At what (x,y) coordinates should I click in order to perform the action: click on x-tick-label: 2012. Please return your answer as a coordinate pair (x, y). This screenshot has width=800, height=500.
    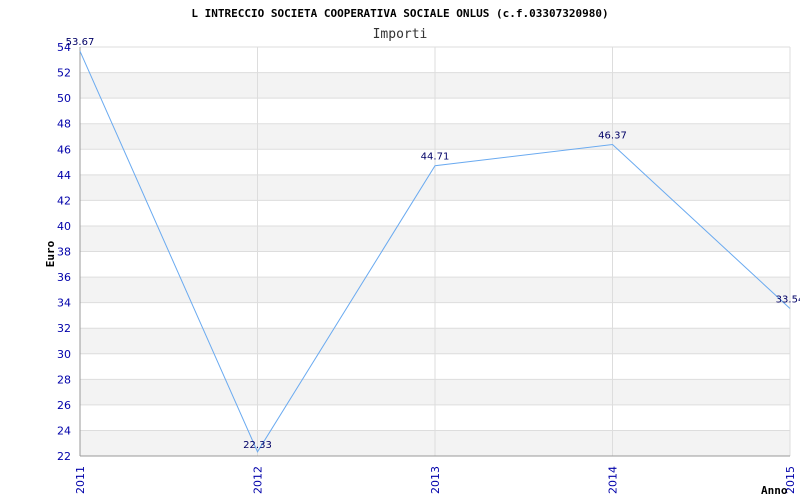
    Looking at the image, I should click on (258, 480).